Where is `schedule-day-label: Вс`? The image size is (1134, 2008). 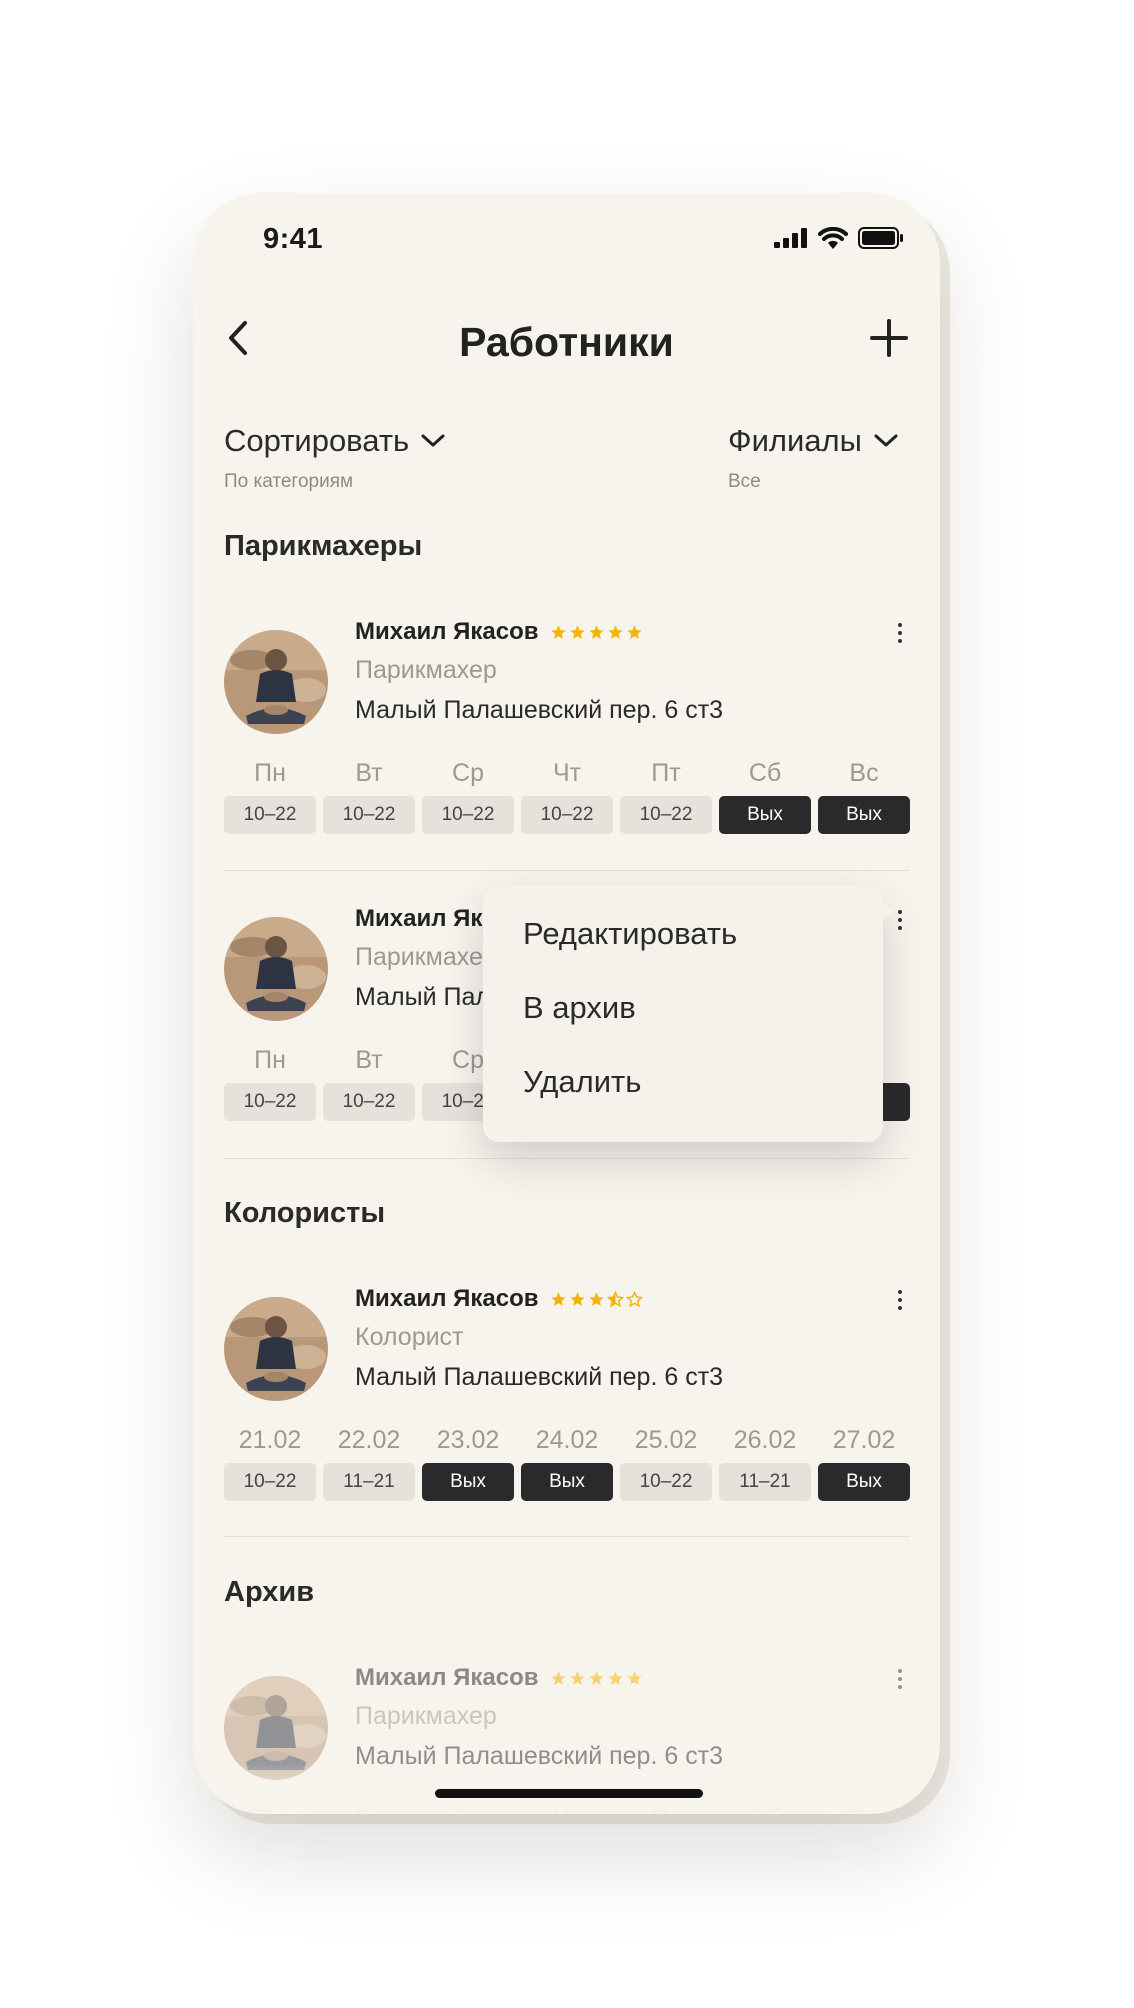 schedule-day-label: Вс is located at coordinates (864, 773).